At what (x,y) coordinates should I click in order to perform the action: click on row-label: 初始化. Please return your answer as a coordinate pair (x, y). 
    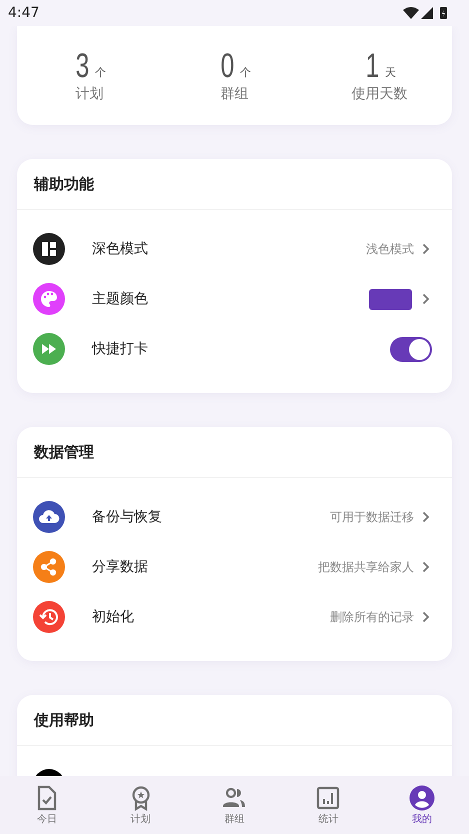
    Looking at the image, I should click on (113, 617).